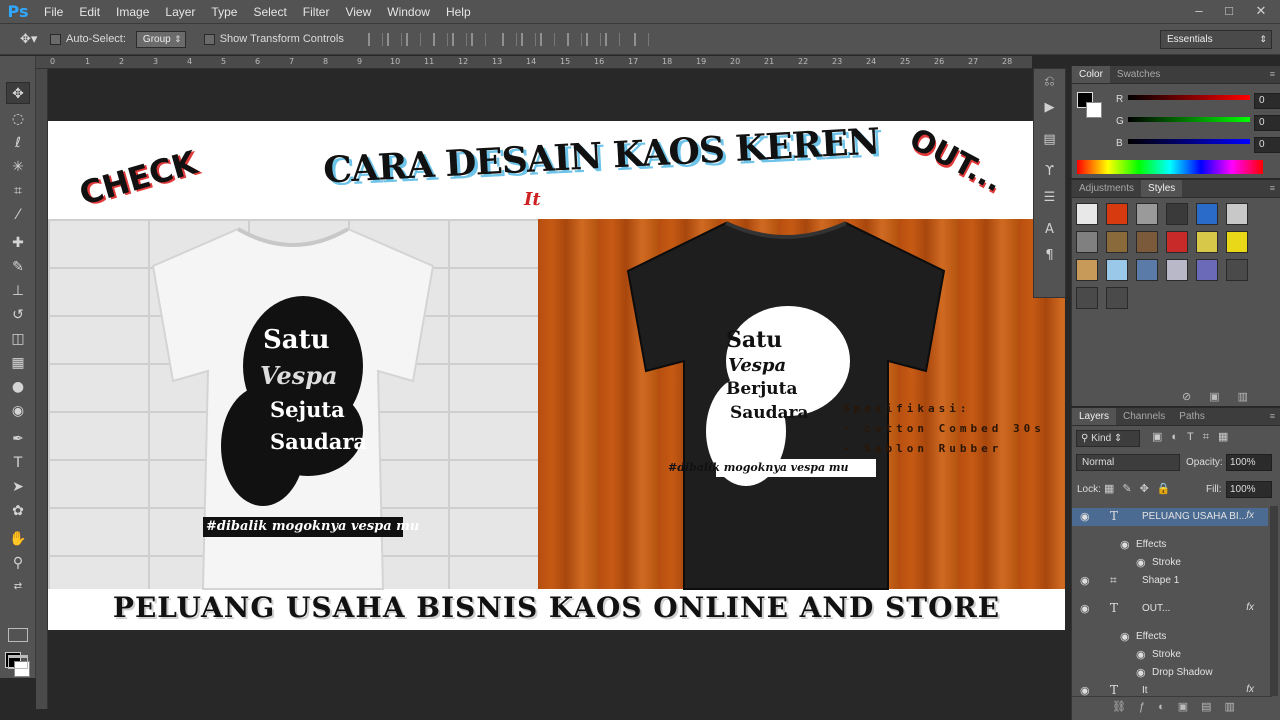 The width and height of the screenshot is (1280, 720). Describe the element at coordinates (160, 39) in the screenshot. I see `auto-select-dropdown: Group` at that location.